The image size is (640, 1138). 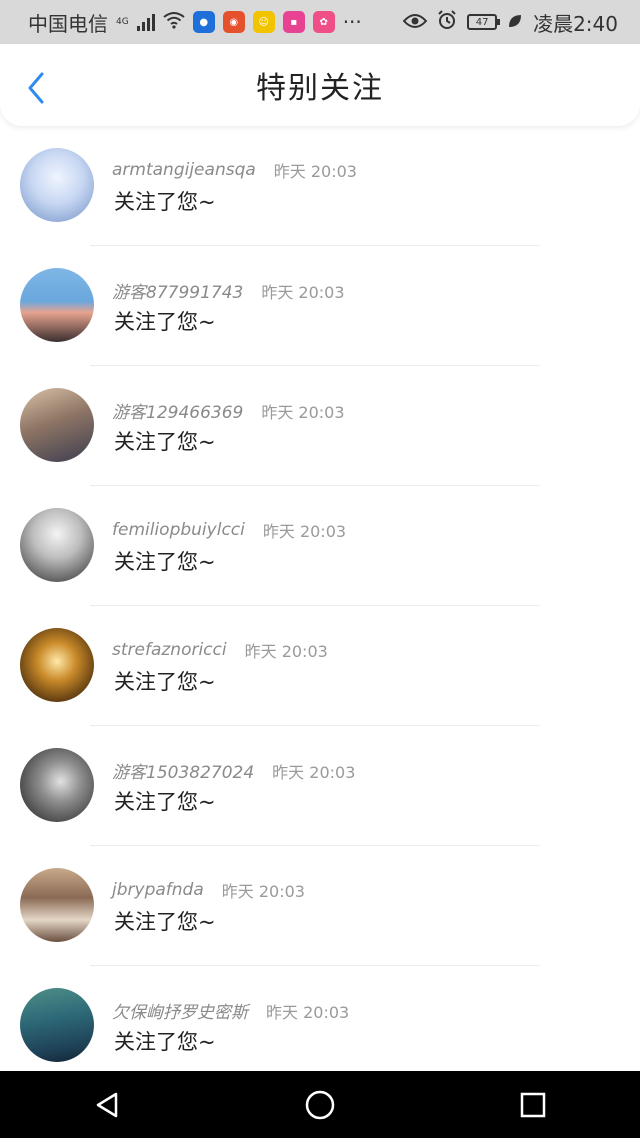 What do you see at coordinates (158, 890) in the screenshot?
I see `user-name: jbrypafnda` at bounding box center [158, 890].